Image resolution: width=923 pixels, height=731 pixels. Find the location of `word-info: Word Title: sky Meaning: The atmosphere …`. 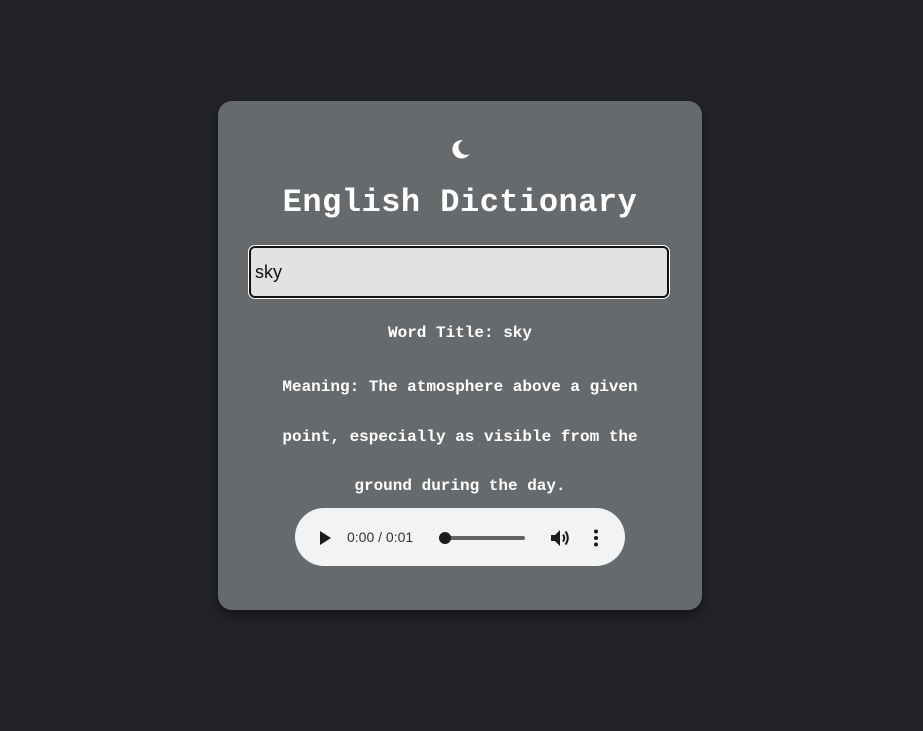

word-info: Word Title: sky Meaning: The atmosphere … is located at coordinates (460, 412).